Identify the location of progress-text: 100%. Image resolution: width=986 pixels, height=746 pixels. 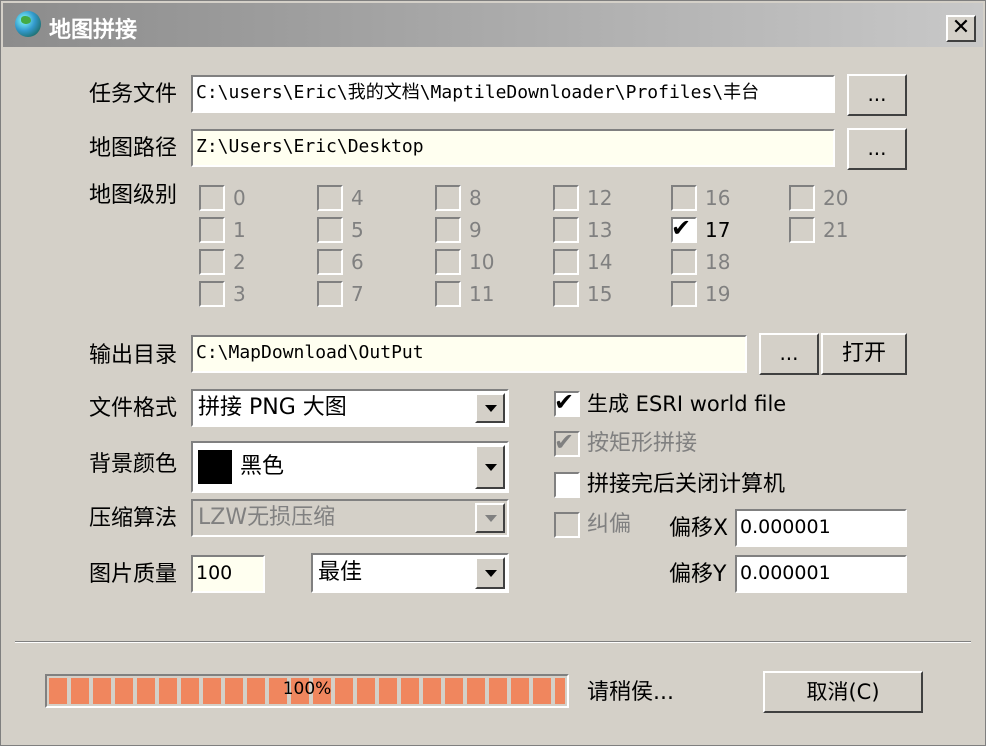
(307, 689).